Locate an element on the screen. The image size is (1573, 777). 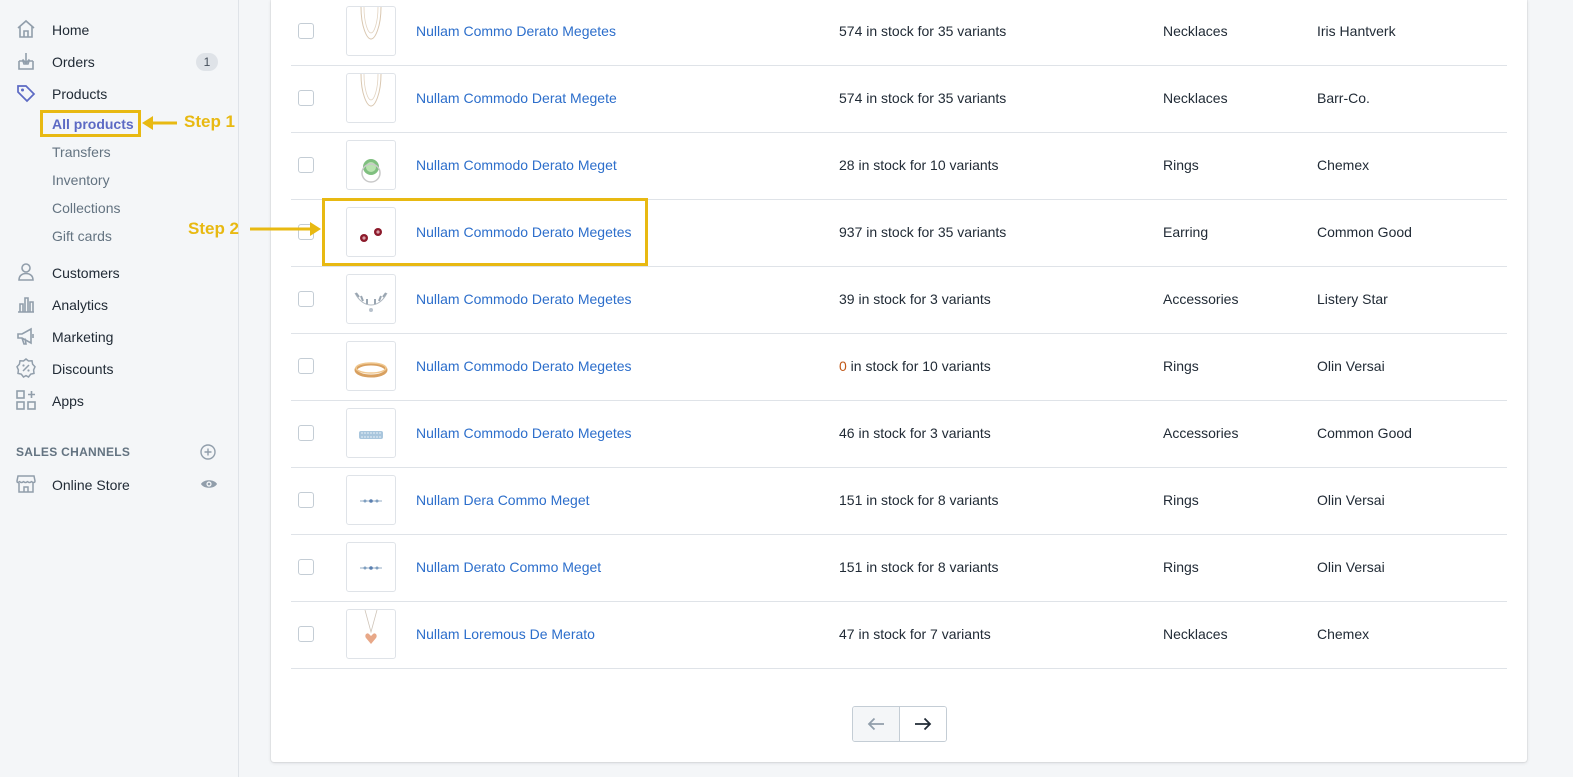
step2-arrow is located at coordinates (285, 229).